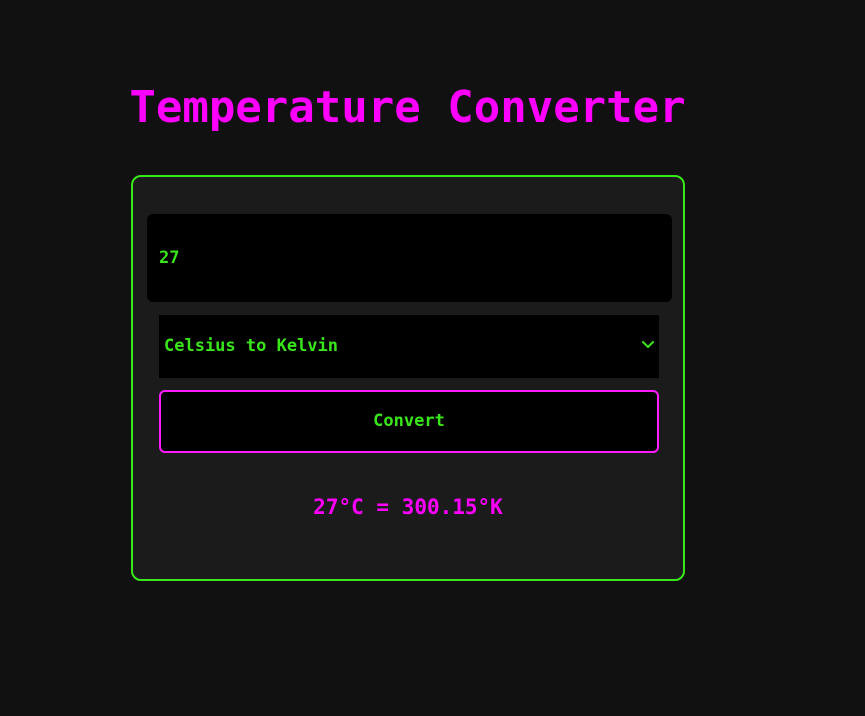 The height and width of the screenshot is (716, 865). I want to click on conversion-select: Celsius to Kelvin, so click(409, 346).